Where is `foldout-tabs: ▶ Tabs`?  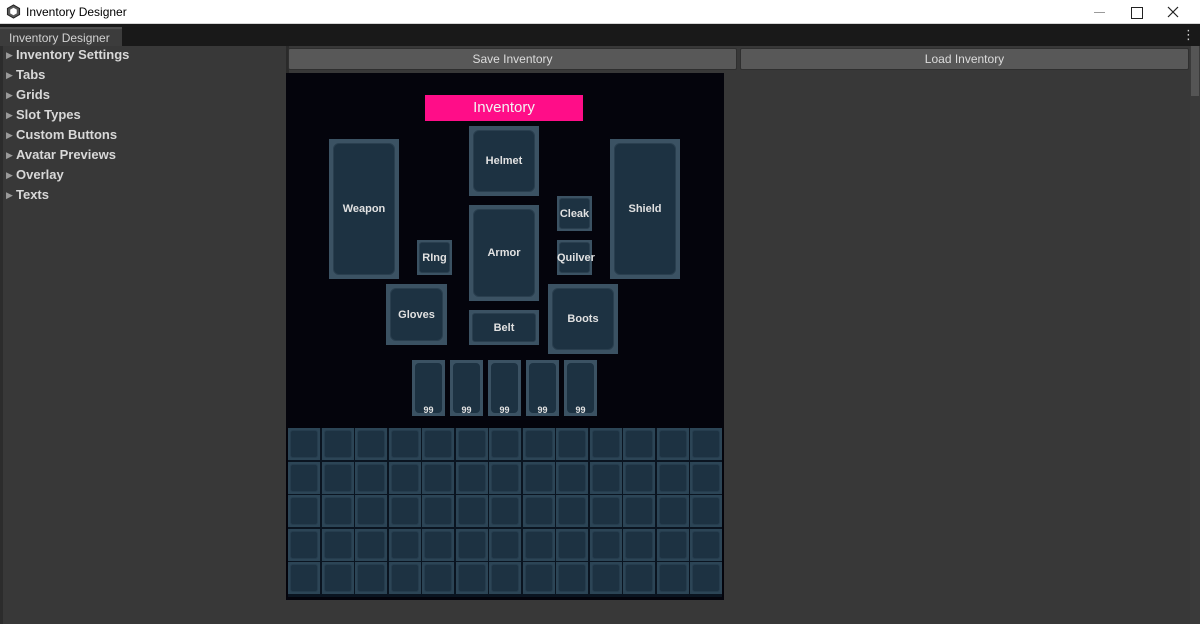
foldout-tabs: ▶ Tabs is located at coordinates (25, 77).